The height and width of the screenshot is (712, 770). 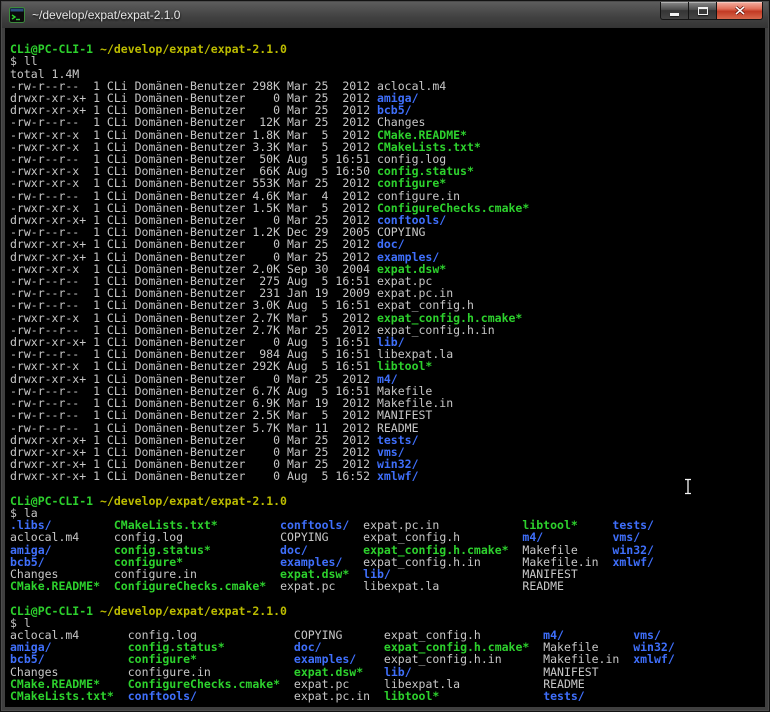 I want to click on titlebar: ~/develop/expat/expat-2.1.0, so click(x=385, y=15).